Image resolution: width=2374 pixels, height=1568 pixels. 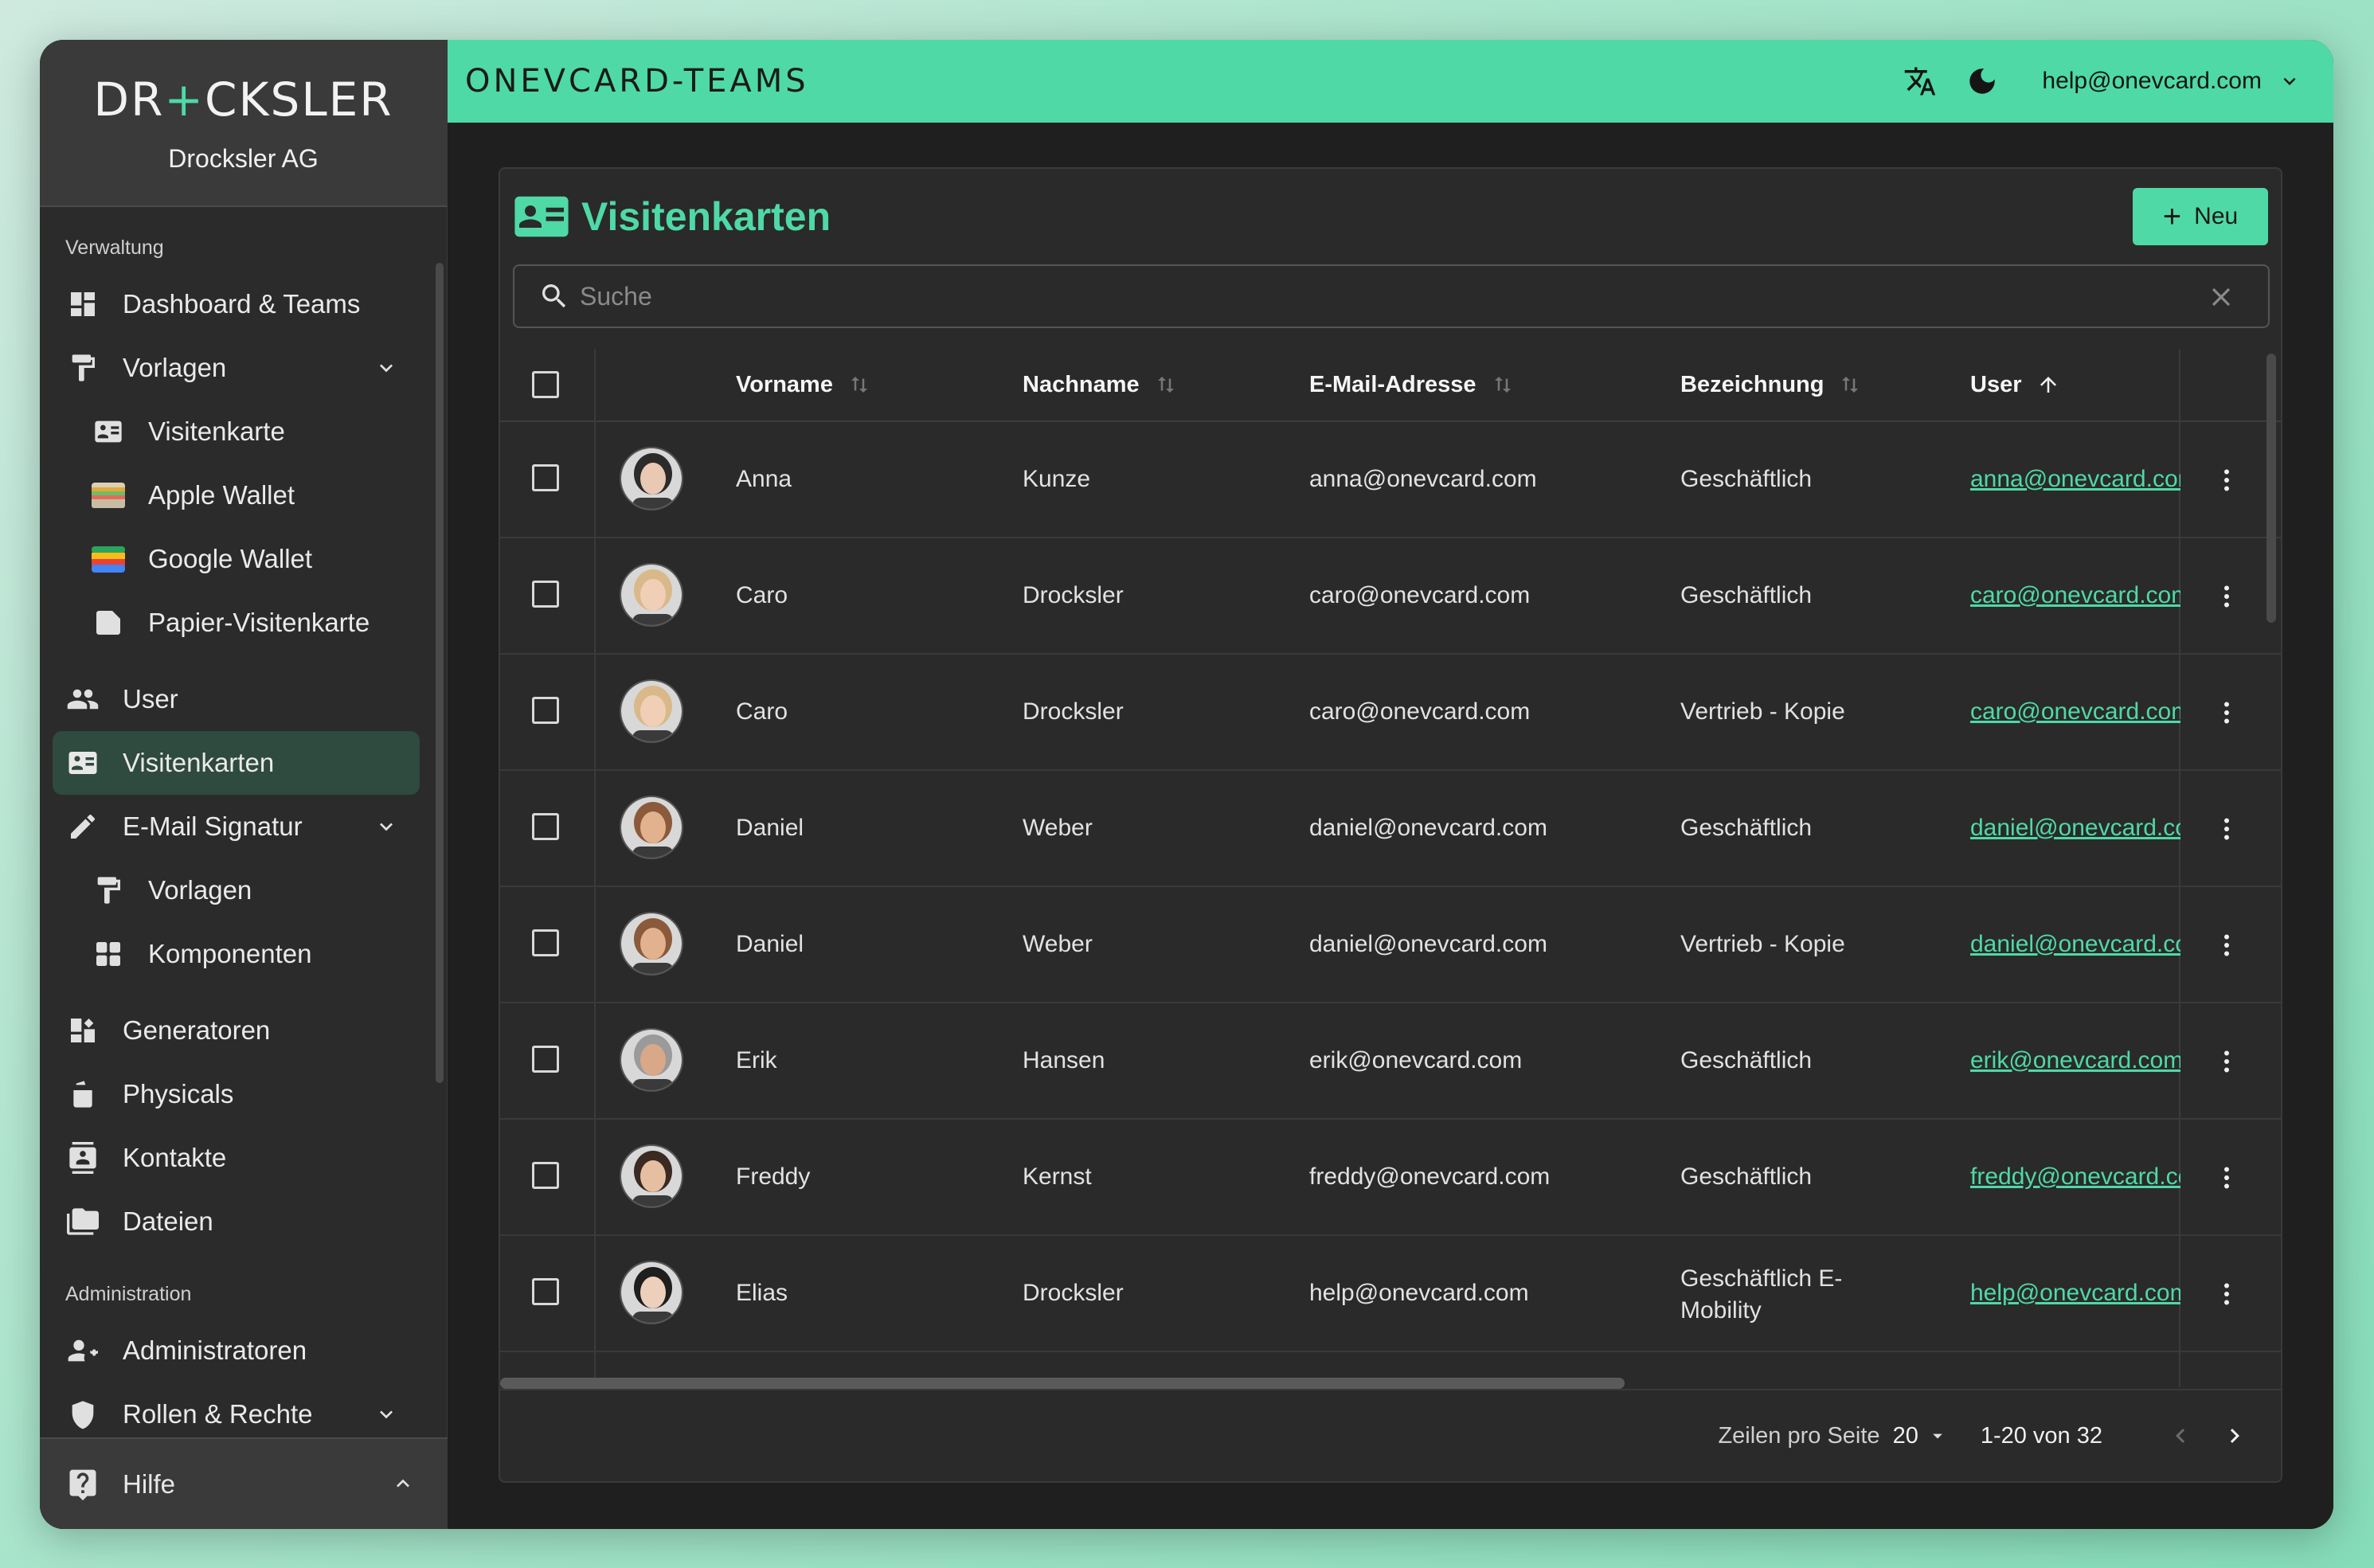 I want to click on sidebar-item-generatoren: Generatoren, so click(x=243, y=1030).